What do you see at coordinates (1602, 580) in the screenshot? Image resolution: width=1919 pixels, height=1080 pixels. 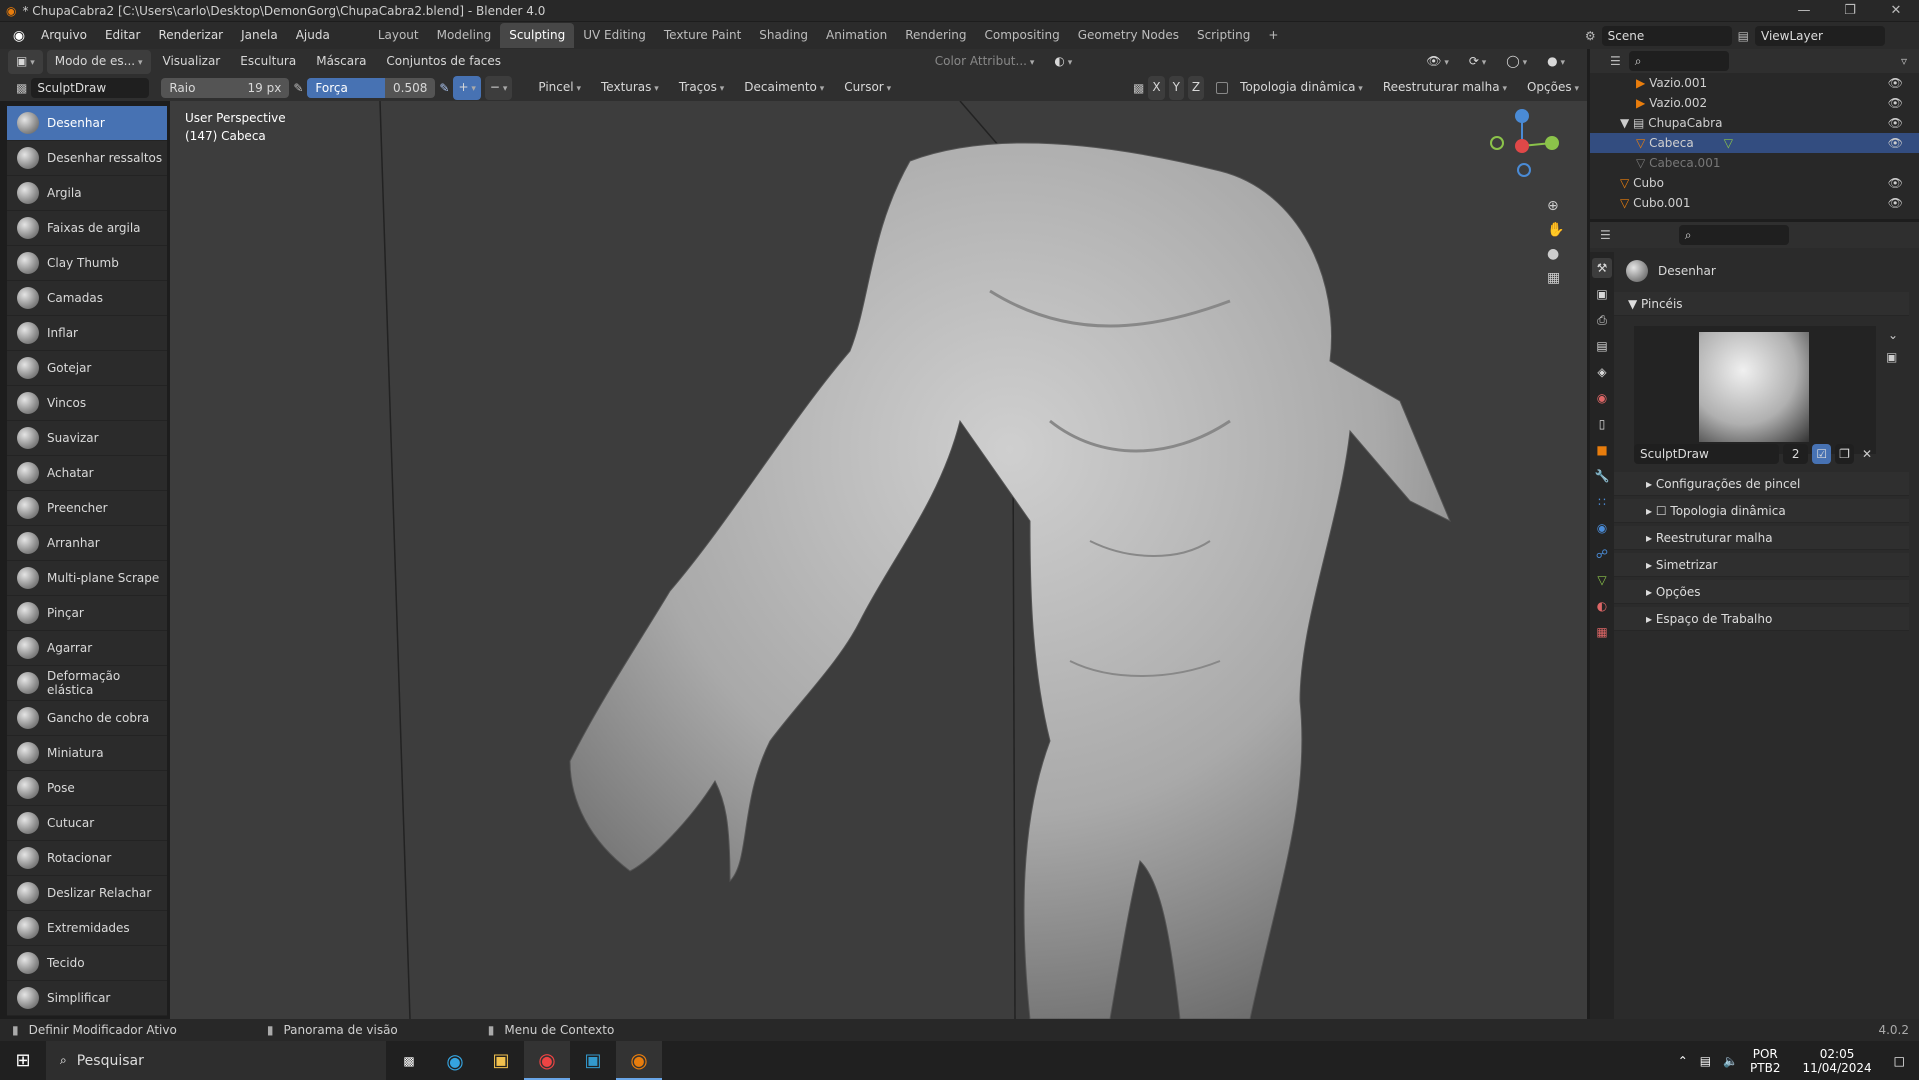 I see `data-tab-icon: ▽` at bounding box center [1602, 580].